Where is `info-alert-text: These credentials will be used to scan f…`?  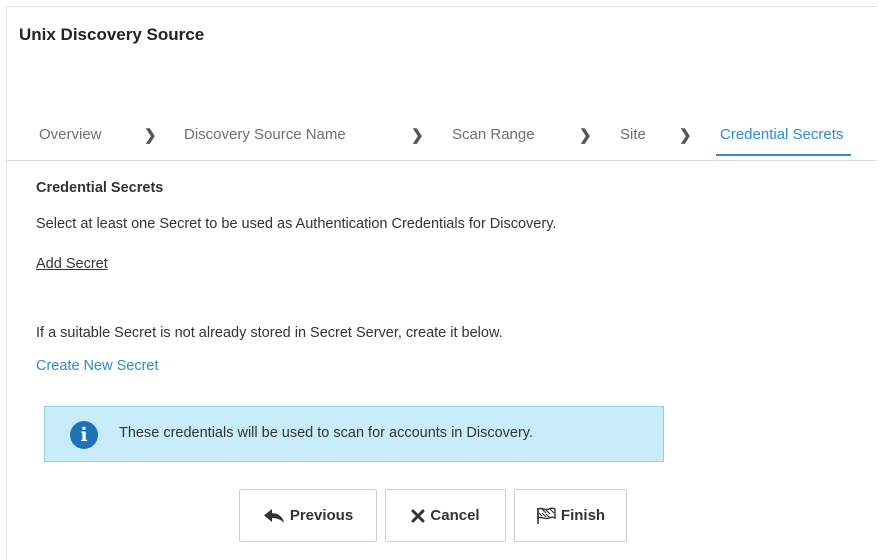
info-alert-text: These credentials will be used to scan f… is located at coordinates (326, 433).